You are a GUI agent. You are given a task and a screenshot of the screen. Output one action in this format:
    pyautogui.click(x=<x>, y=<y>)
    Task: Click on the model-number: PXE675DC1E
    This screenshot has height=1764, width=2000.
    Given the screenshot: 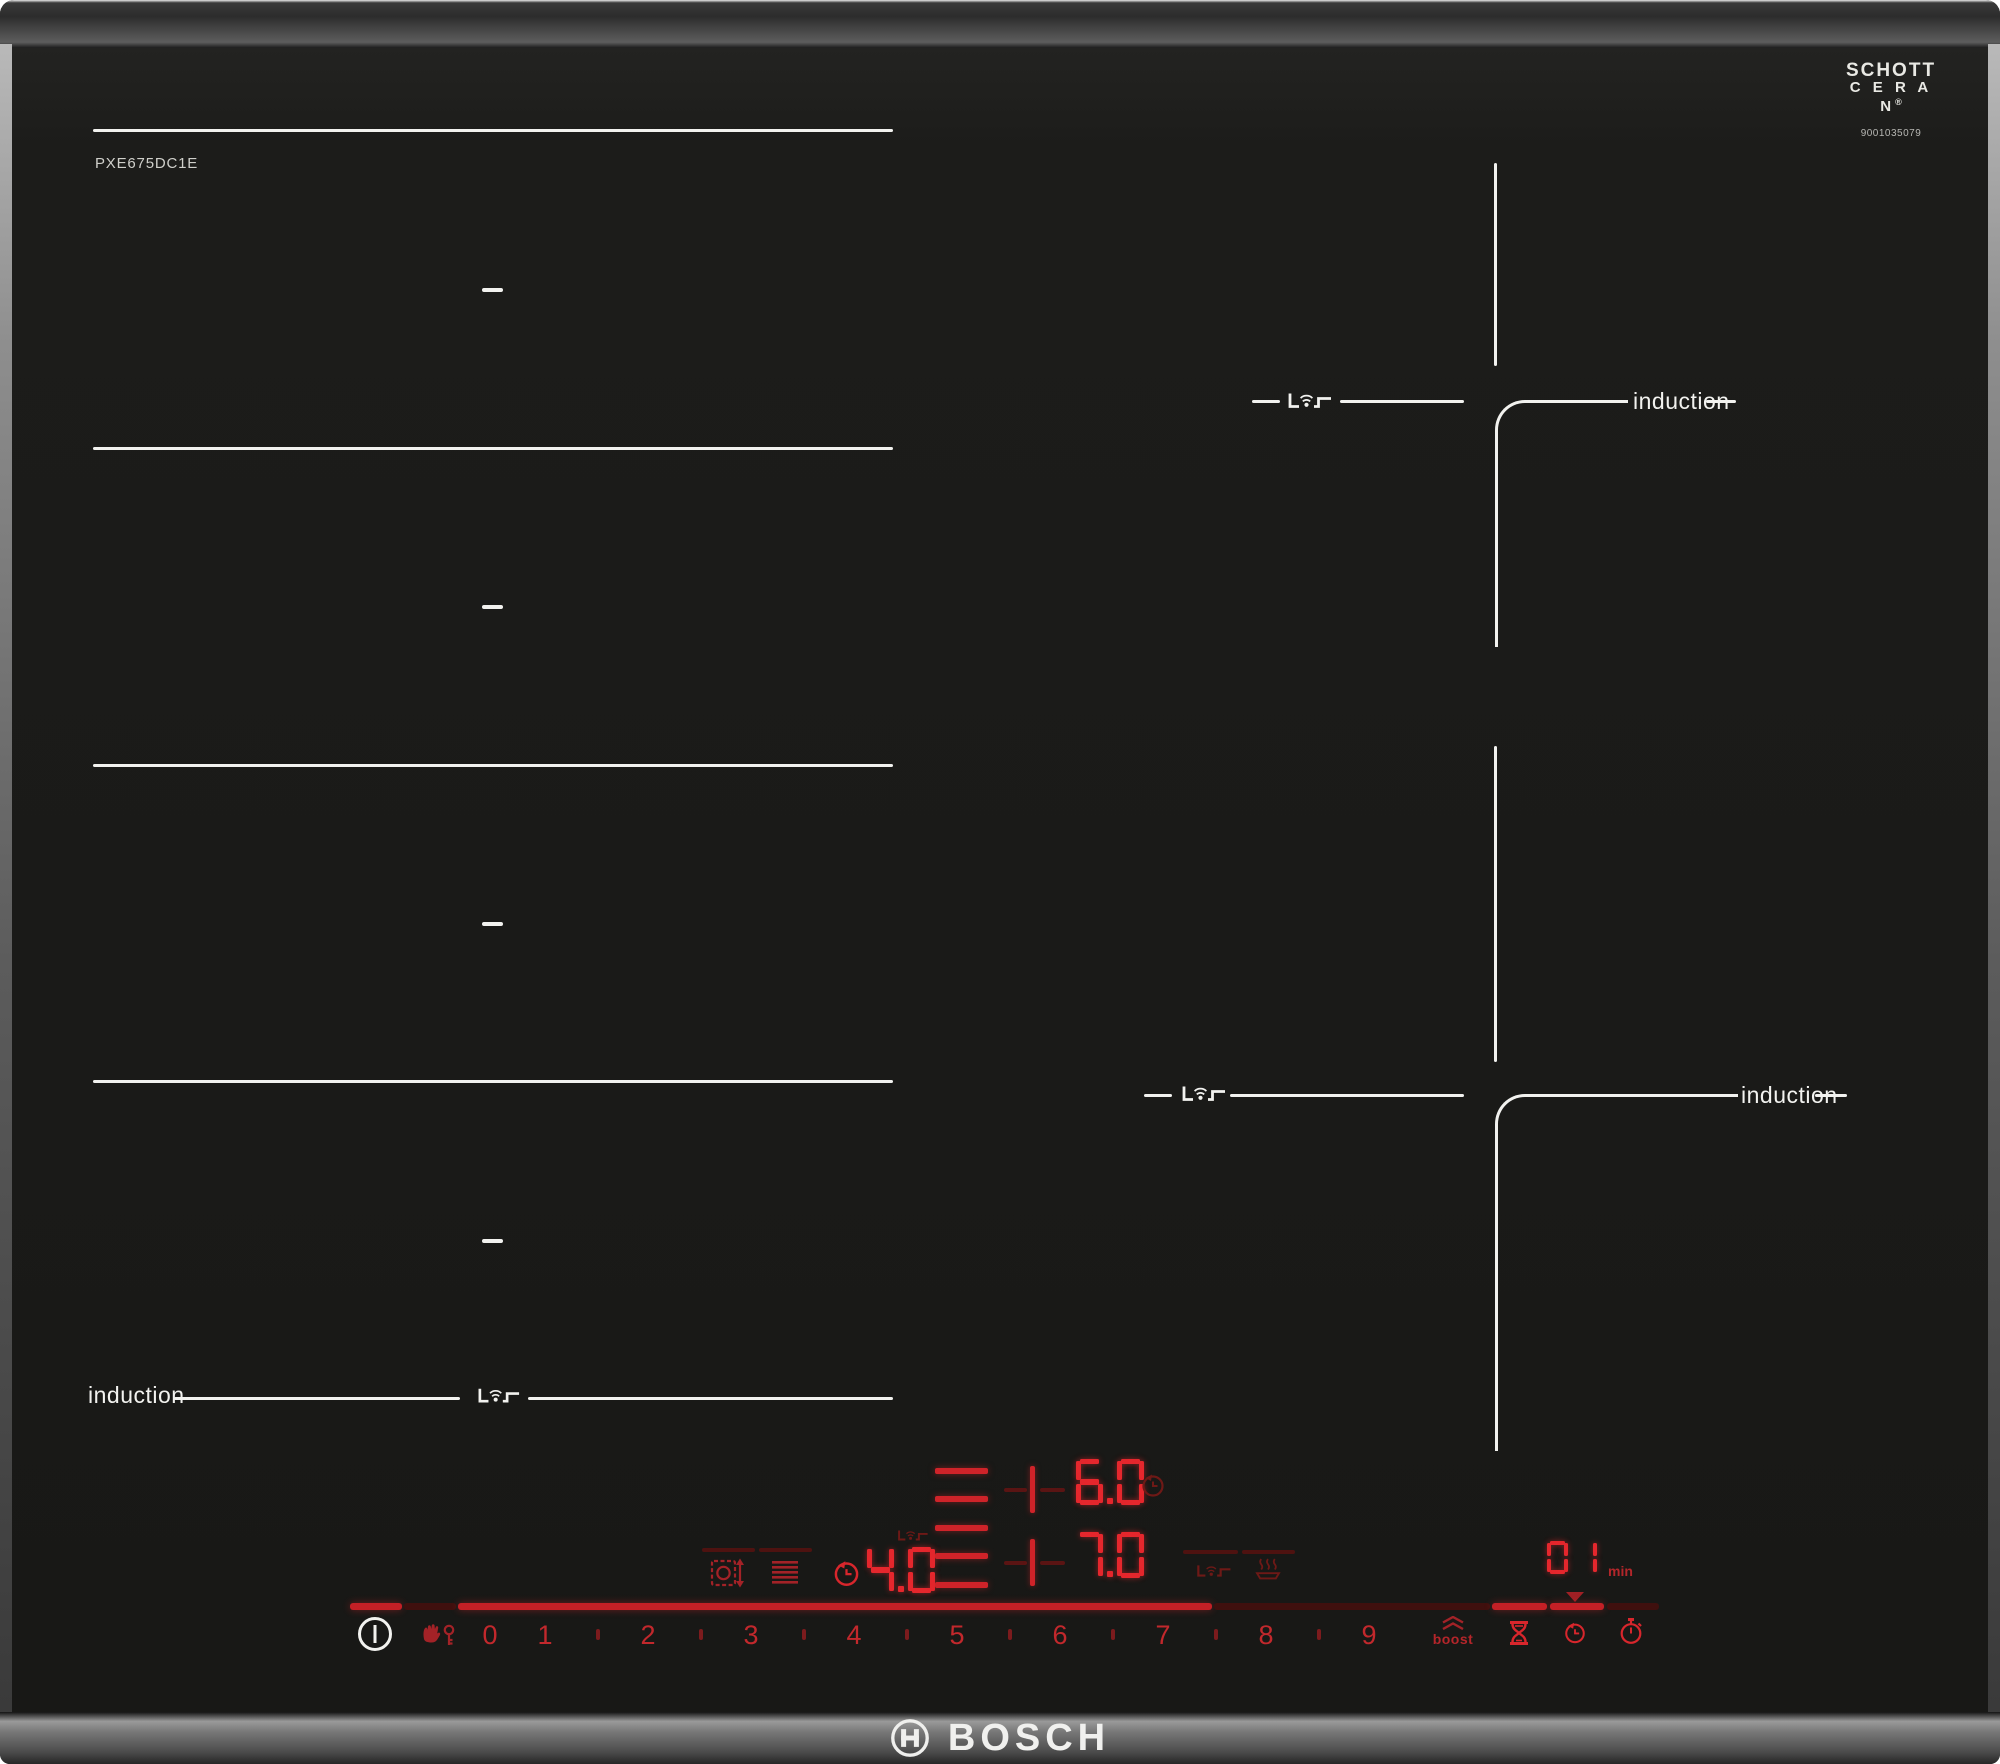 What is the action you would take?
    pyautogui.click(x=147, y=163)
    